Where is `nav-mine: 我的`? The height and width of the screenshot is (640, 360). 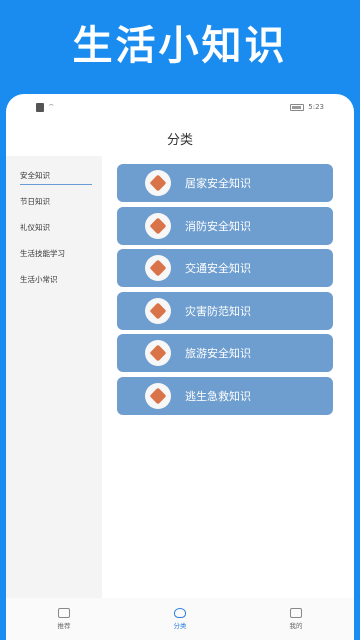
nav-mine: 我的 is located at coordinates (296, 619).